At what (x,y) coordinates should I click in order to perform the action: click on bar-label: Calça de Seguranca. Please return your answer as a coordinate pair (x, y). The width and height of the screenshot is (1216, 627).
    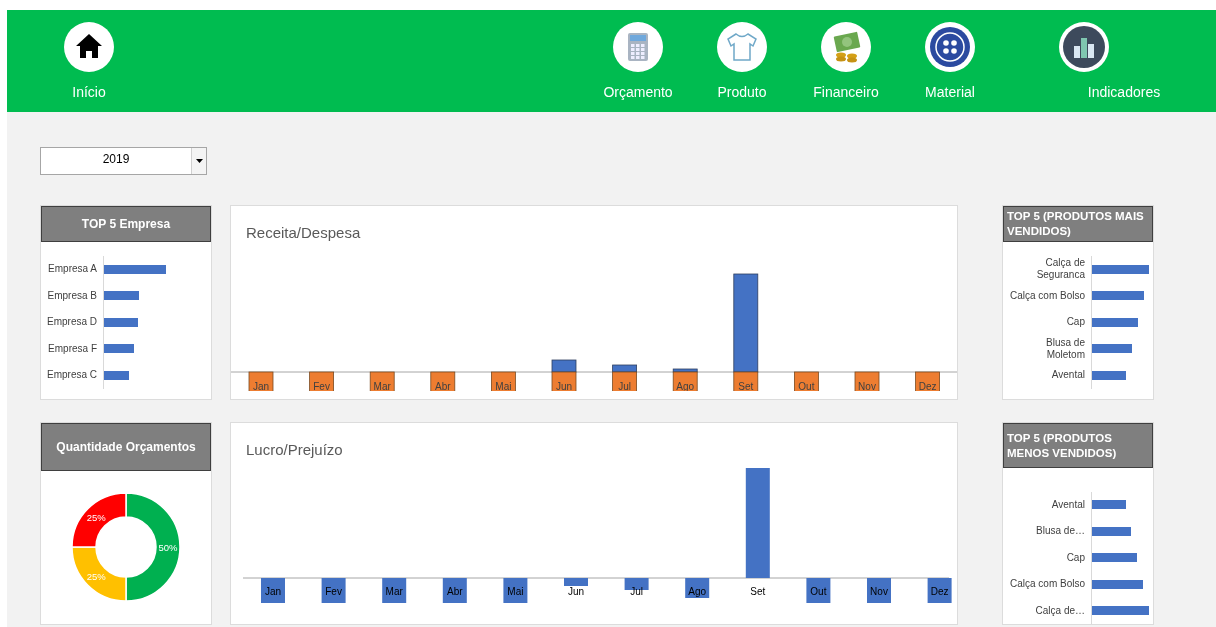
    Looking at the image, I should click on (1060, 269).